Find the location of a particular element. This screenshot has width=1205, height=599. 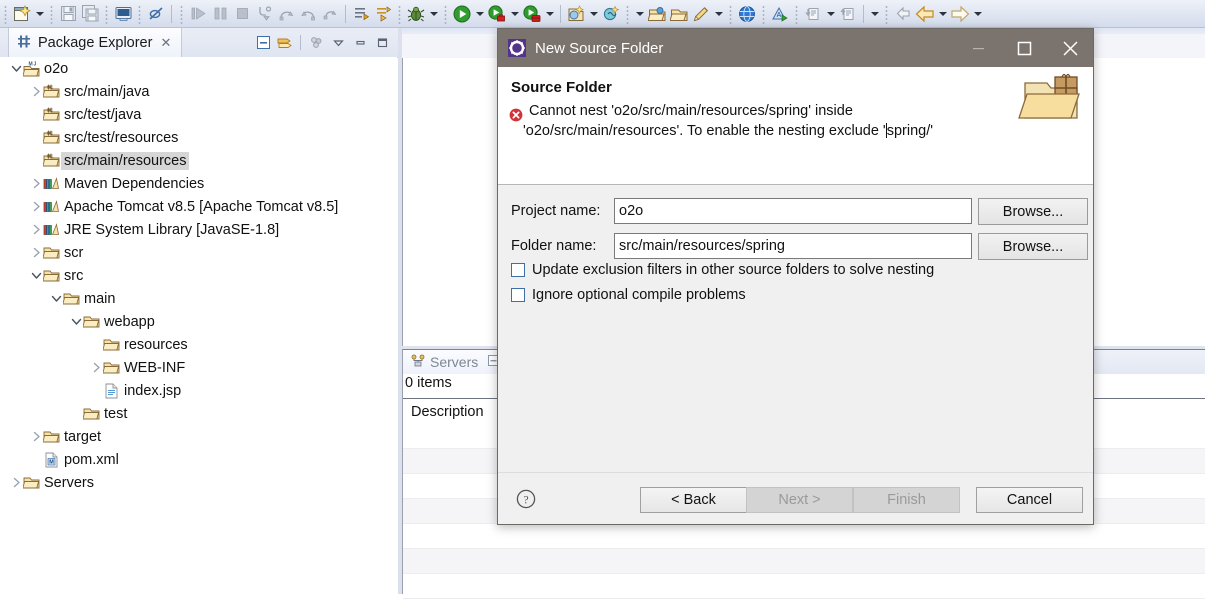

project-name-input: o2o is located at coordinates (793, 211).